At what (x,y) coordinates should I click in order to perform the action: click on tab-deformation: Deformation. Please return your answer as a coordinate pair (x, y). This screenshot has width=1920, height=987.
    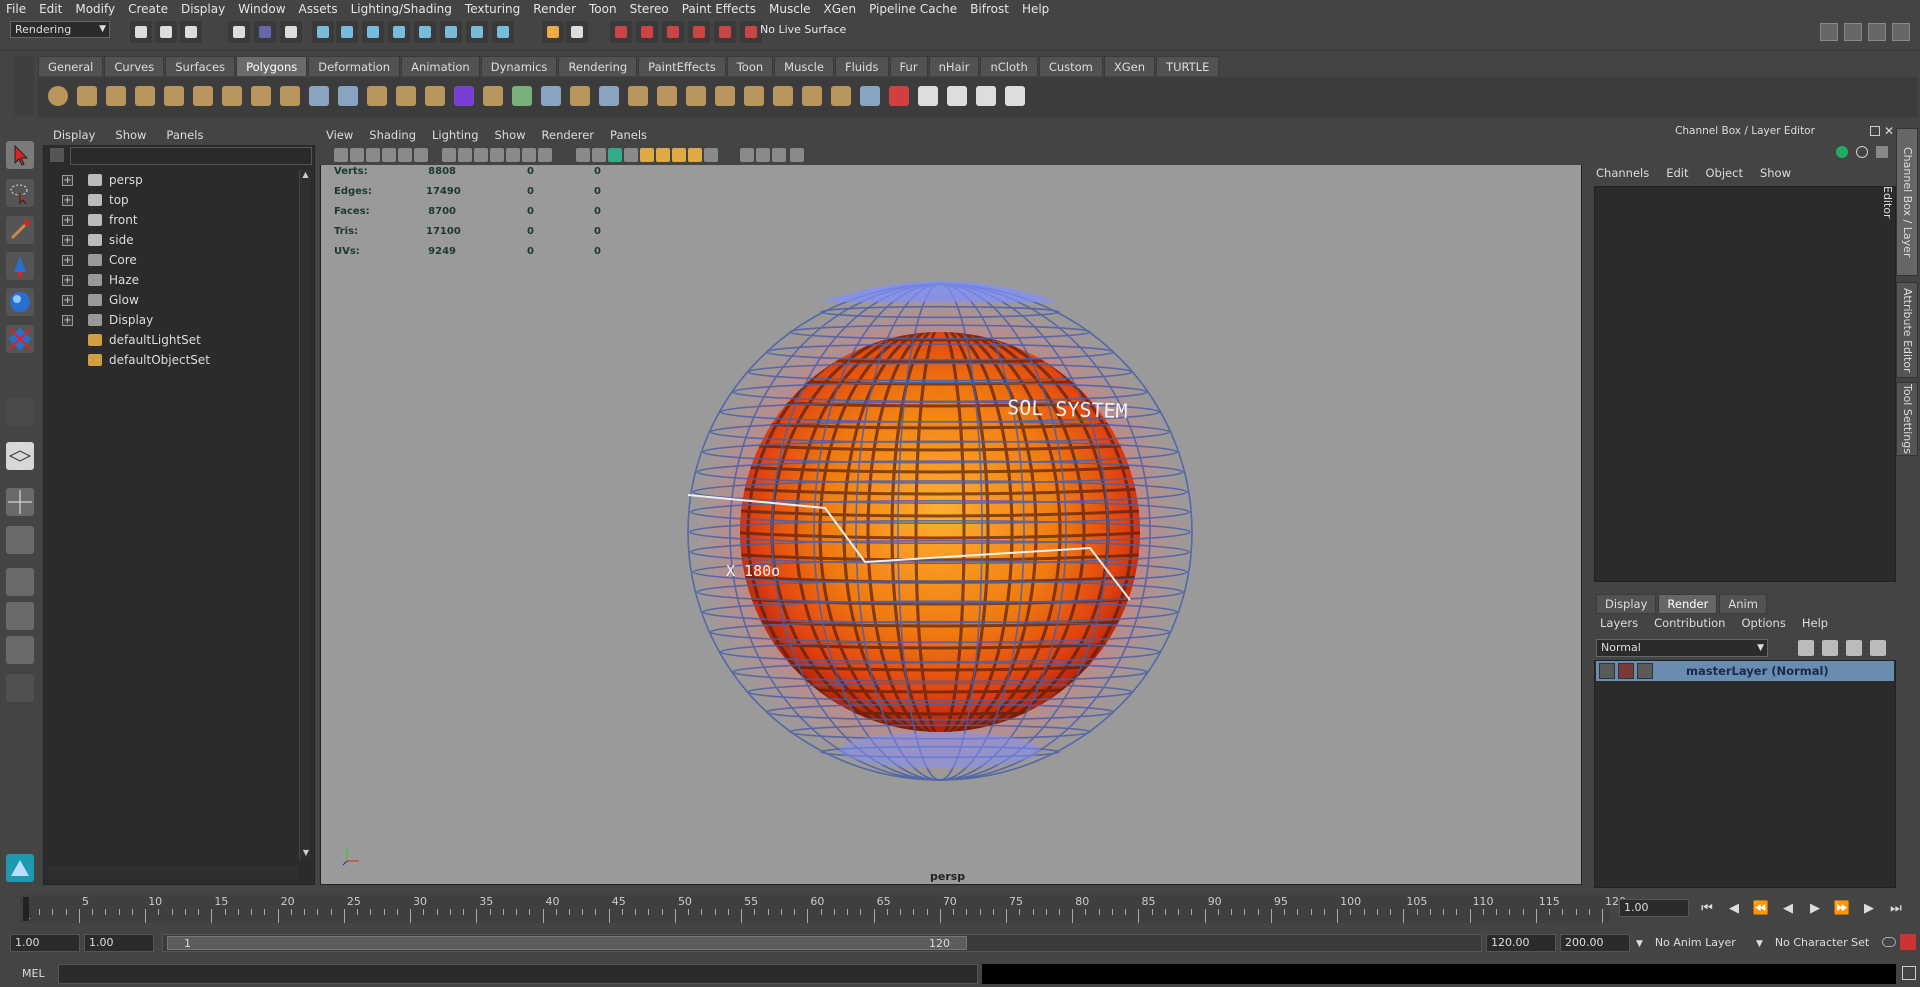
    Looking at the image, I should click on (354, 66).